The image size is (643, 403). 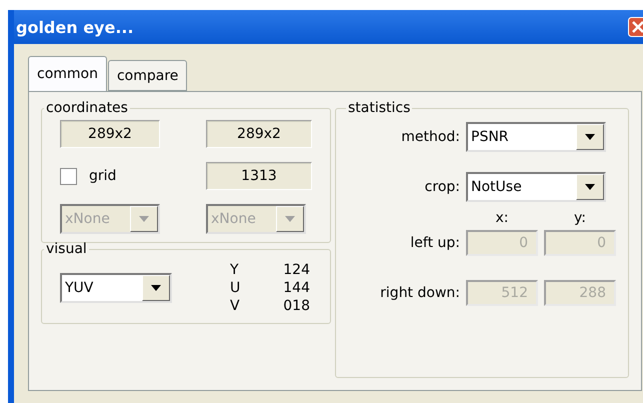 What do you see at coordinates (580, 218) in the screenshot?
I see `column-header: y:` at bounding box center [580, 218].